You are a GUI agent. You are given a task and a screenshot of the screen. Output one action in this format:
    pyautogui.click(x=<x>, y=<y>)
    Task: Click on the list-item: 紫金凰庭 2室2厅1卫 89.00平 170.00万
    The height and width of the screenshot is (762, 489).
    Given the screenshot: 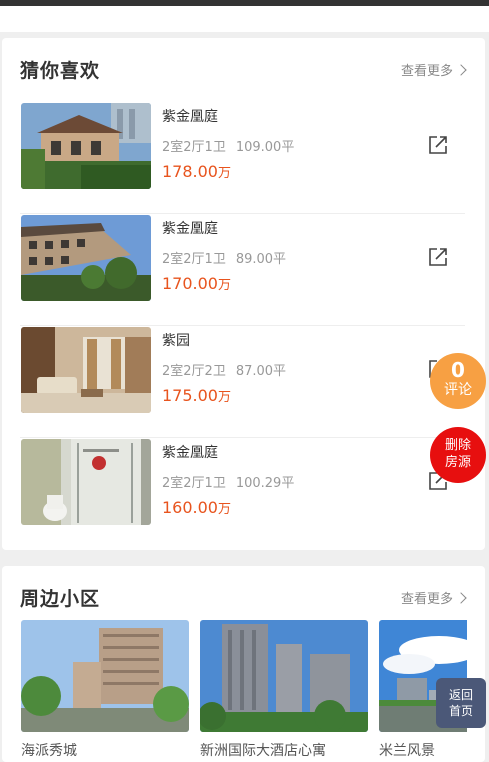 What is the action you would take?
    pyautogui.click(x=242, y=270)
    